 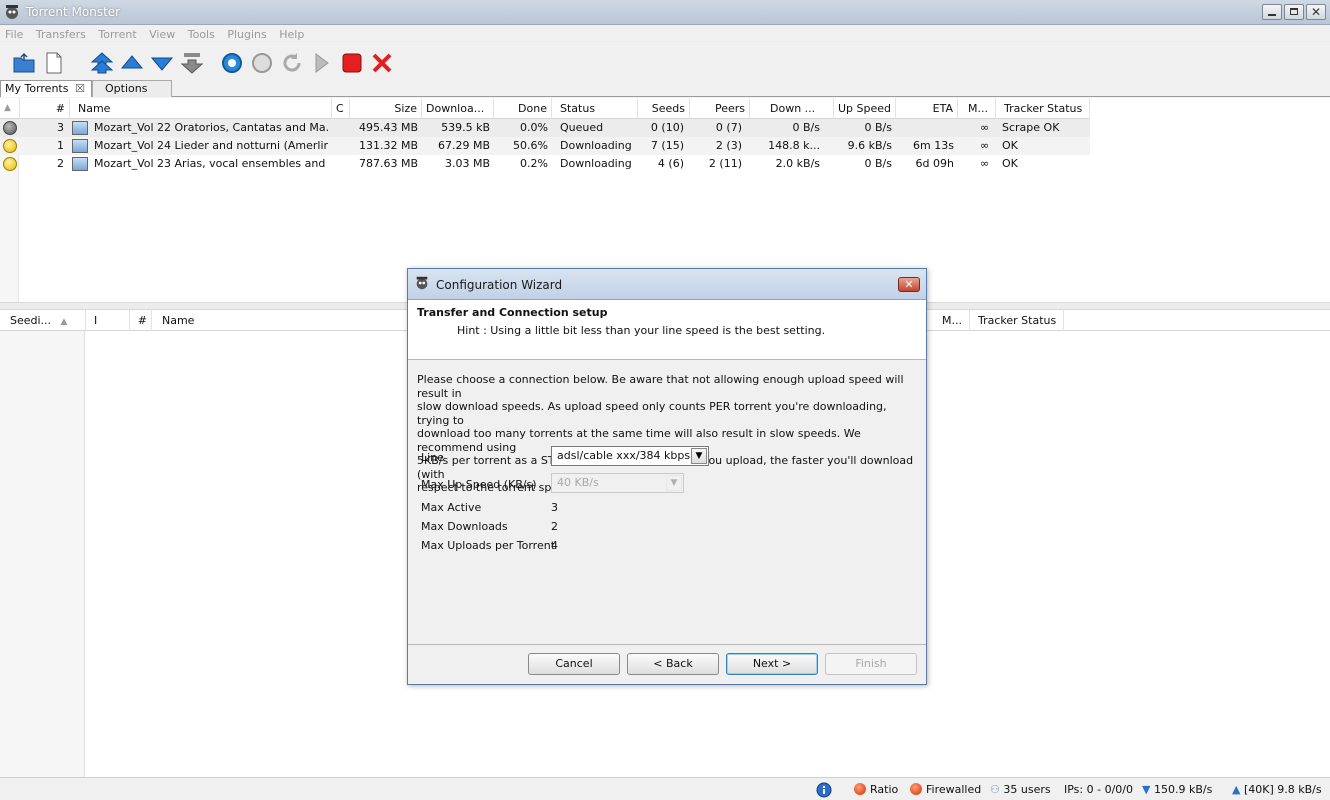 I want to click on start-icon, so click(x=232, y=63).